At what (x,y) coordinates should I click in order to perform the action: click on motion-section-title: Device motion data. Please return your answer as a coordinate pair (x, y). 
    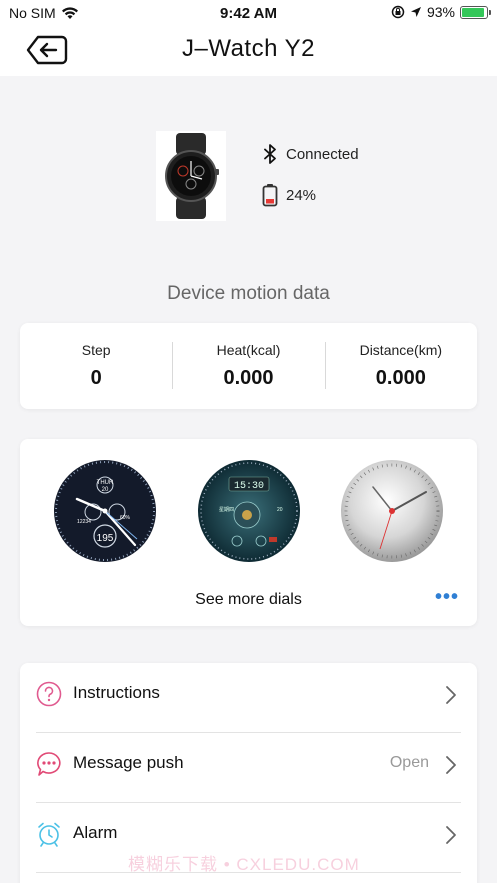
    Looking at the image, I should click on (248, 293).